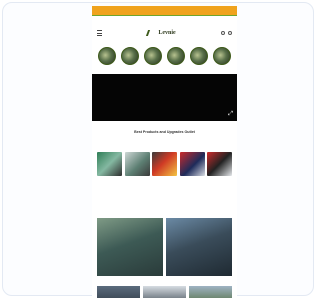 This screenshot has width=320, height=300. I want to click on lifestyle-gallery, so click(164, 292).